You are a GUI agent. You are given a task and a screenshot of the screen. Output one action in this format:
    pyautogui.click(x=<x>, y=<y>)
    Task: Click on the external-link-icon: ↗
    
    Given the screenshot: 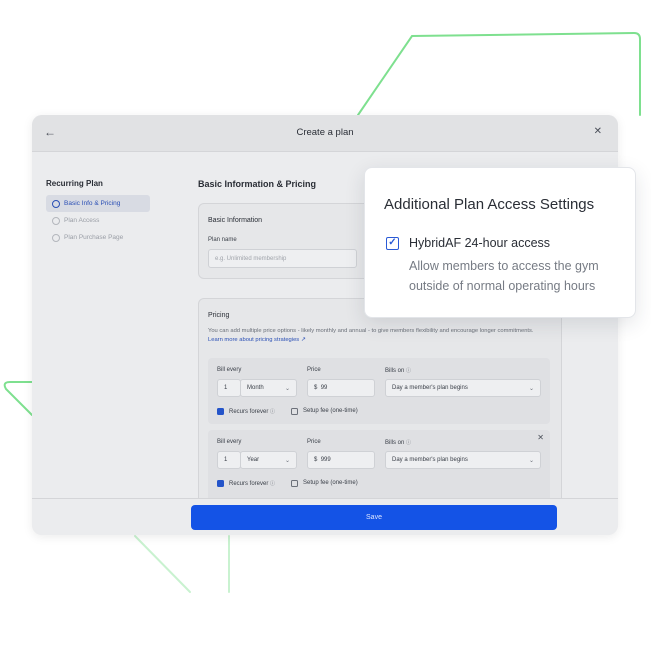 What is the action you would take?
    pyautogui.click(x=303, y=339)
    